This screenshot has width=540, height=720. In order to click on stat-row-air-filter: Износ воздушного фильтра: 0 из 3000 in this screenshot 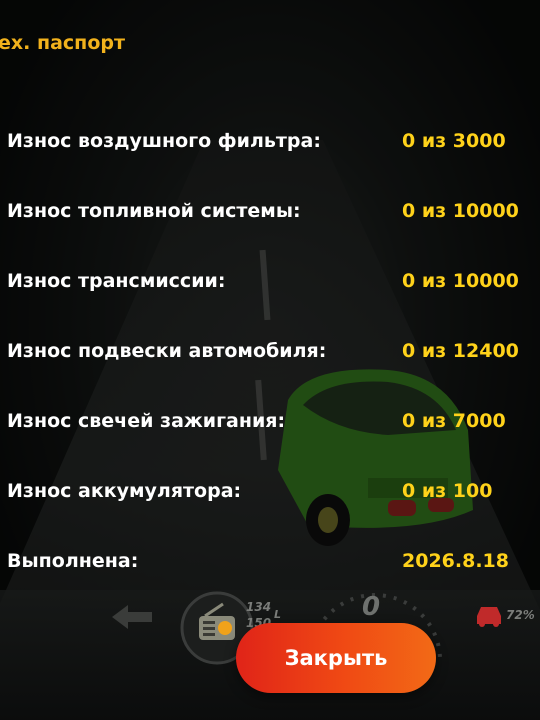, I will do `click(267, 145)`.